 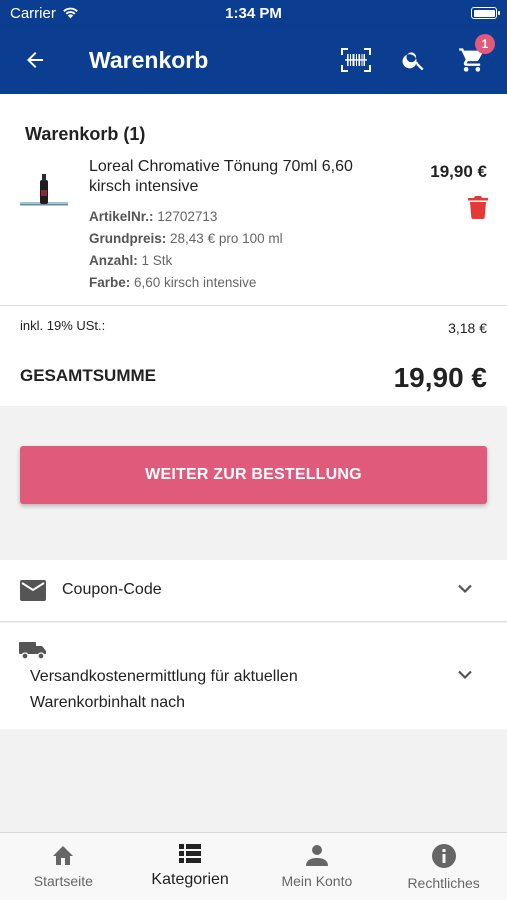 What do you see at coordinates (317, 881) in the screenshot?
I see `tab-label: Mein Konto` at bounding box center [317, 881].